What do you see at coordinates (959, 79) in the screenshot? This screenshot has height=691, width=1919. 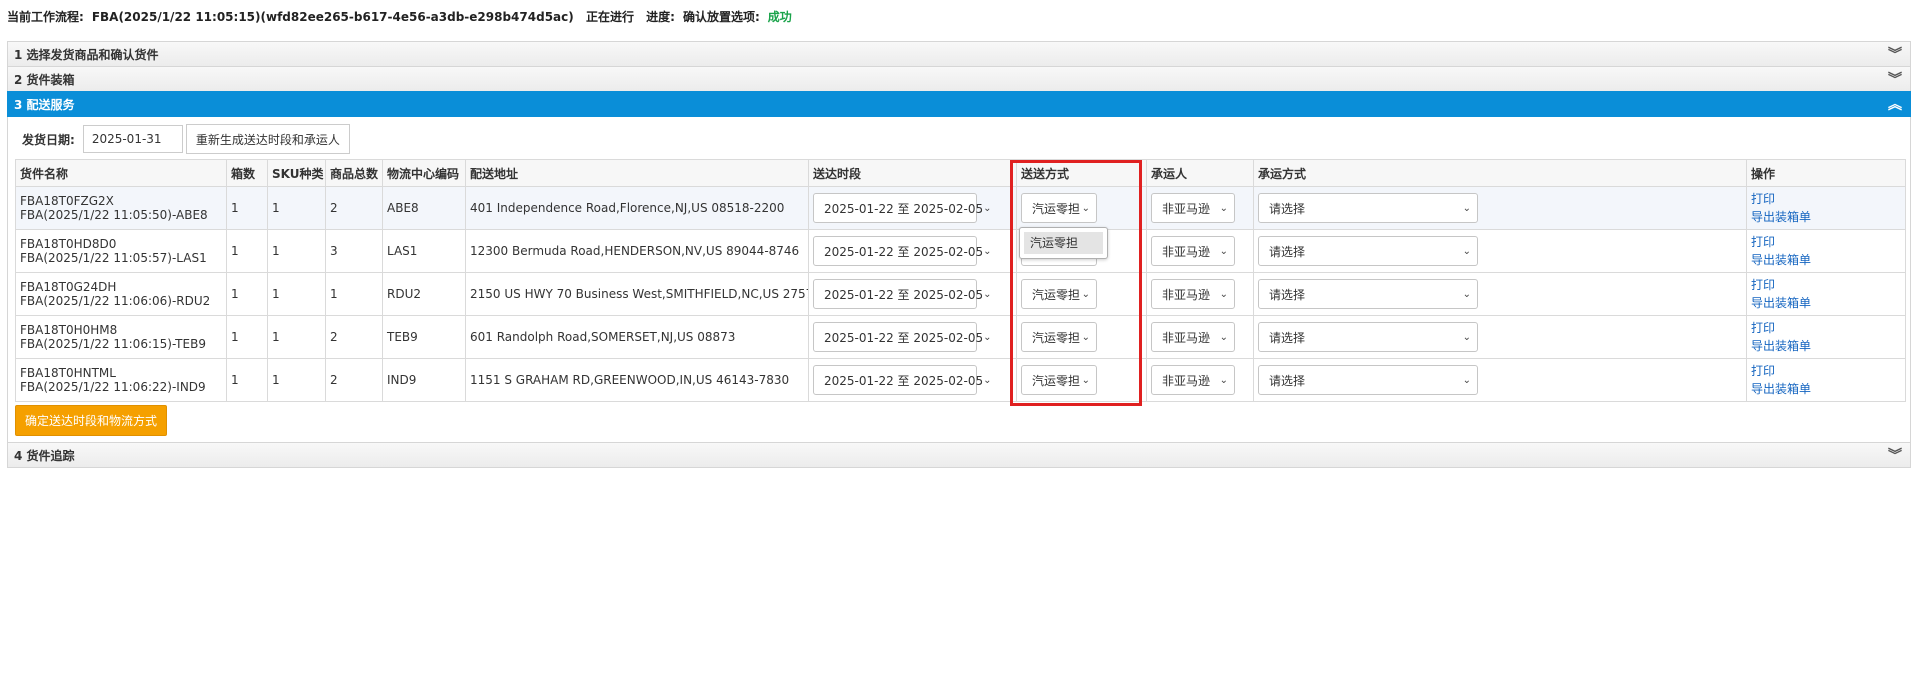 I see `section-header-packing: 2 货件装箱 ︾` at bounding box center [959, 79].